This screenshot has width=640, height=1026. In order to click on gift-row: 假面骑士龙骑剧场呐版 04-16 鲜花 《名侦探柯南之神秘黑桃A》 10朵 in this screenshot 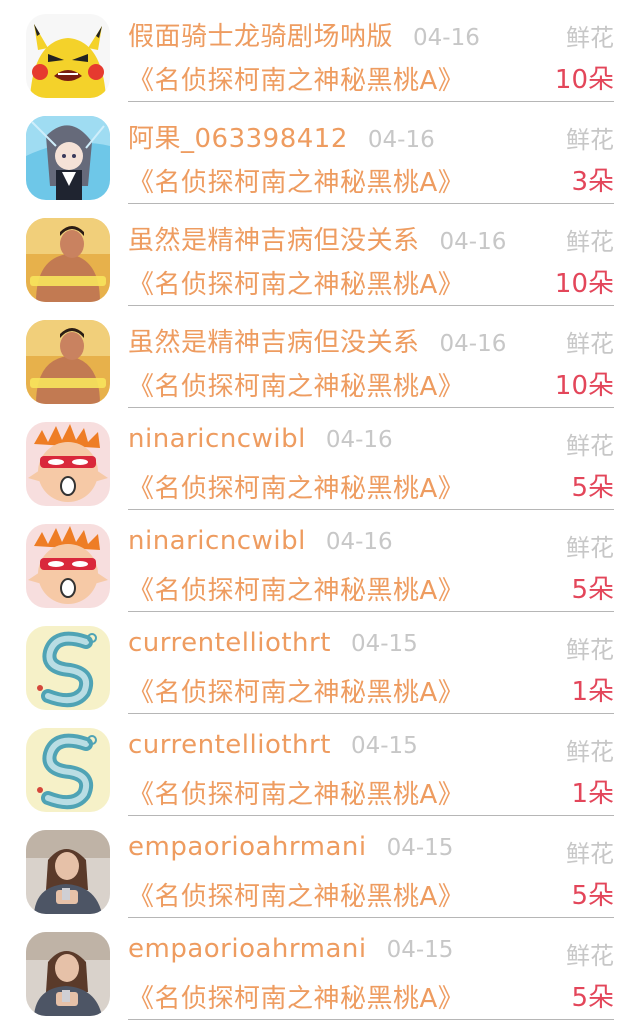, I will do `click(320, 51)`.